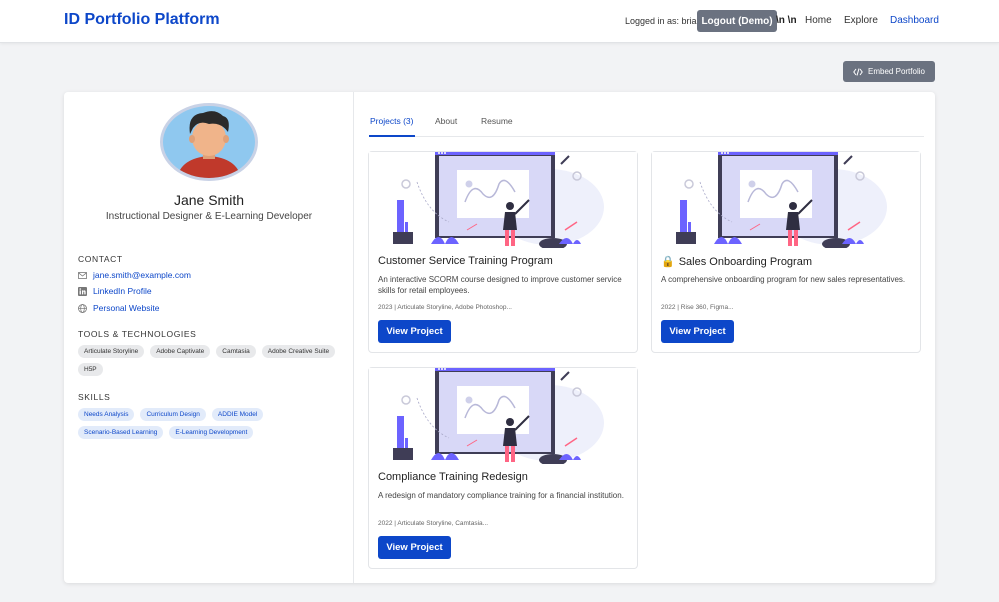  Describe the element at coordinates (896, 71) in the screenshot. I see `embed-portfolio-label: Embed Portfolio` at that location.